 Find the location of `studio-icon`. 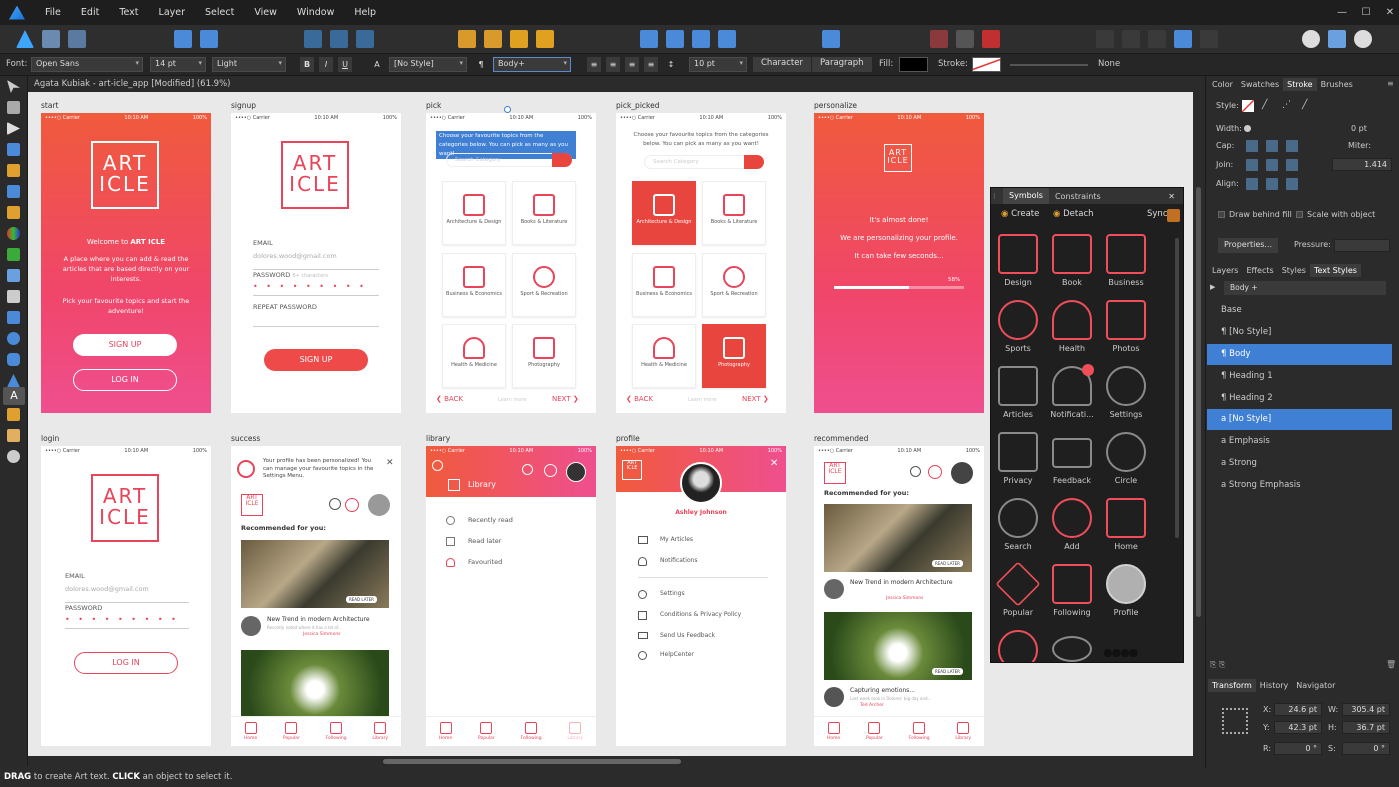

studio-icon is located at coordinates (1337, 39).